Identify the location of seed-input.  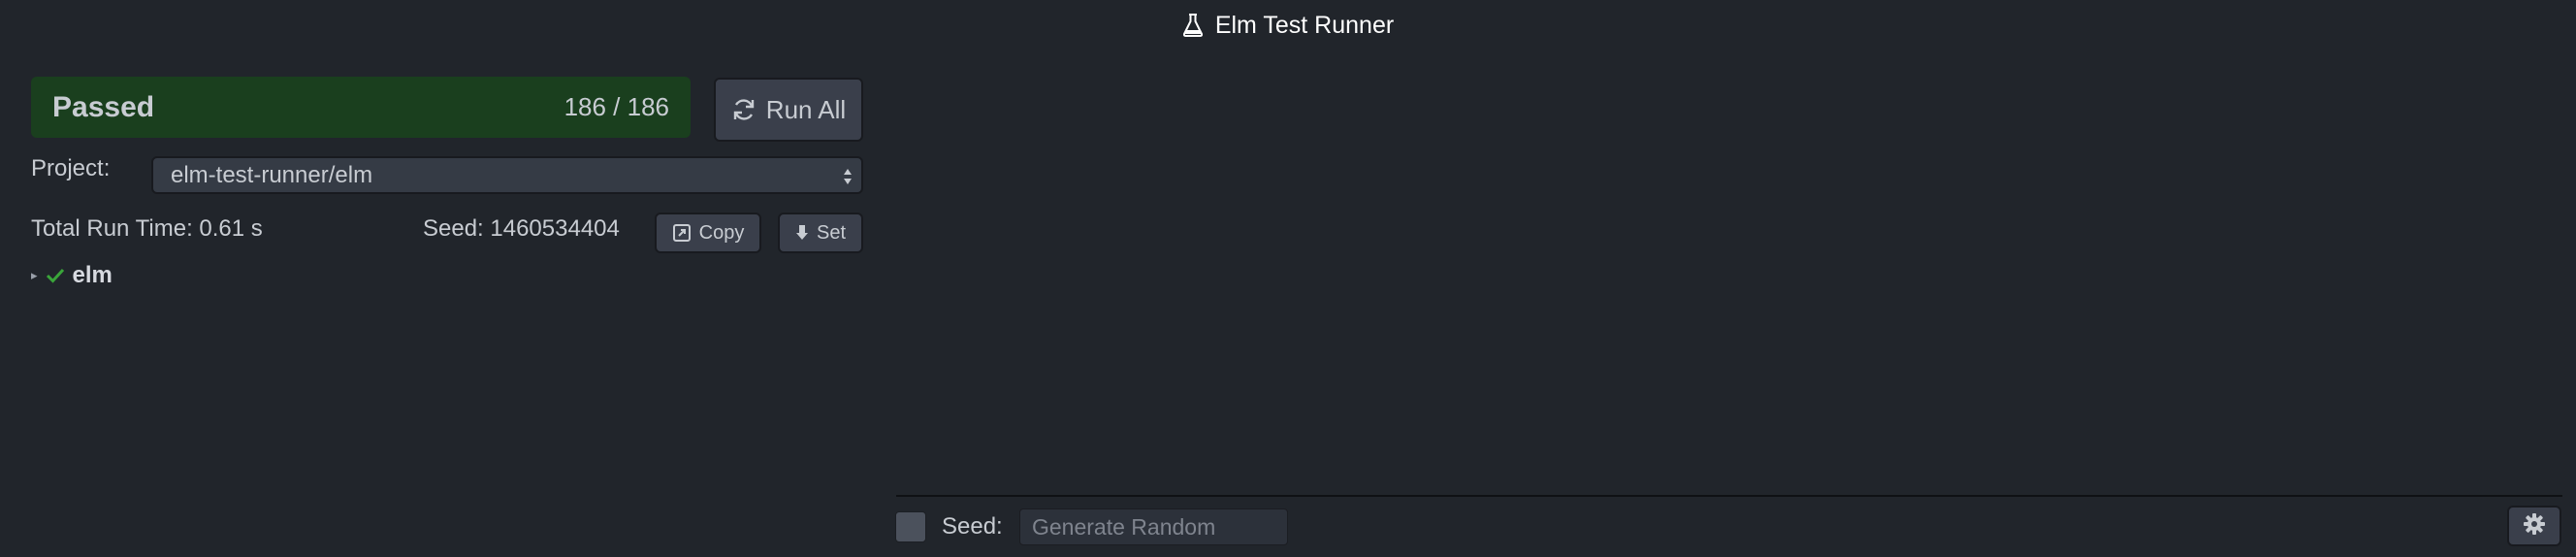
(1153, 526).